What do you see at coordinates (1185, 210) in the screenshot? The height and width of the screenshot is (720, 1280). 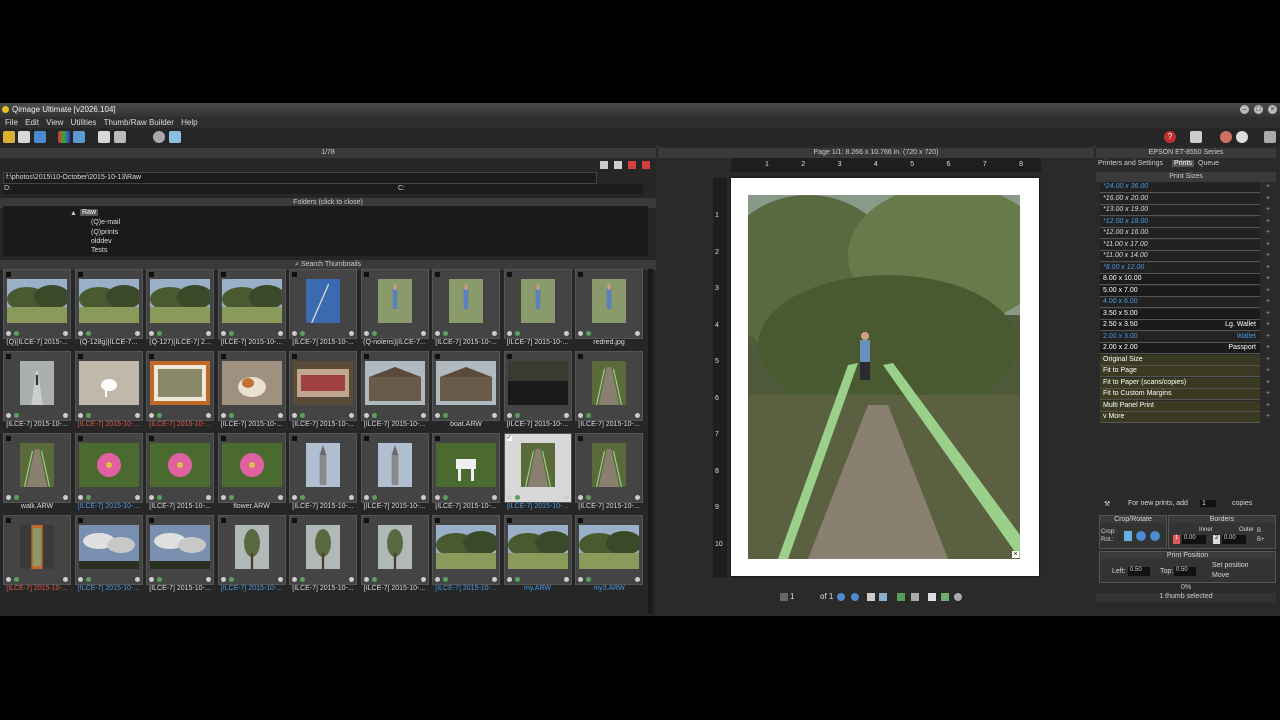 I see `print-size-item: *13.00 x 19.00 +` at bounding box center [1185, 210].